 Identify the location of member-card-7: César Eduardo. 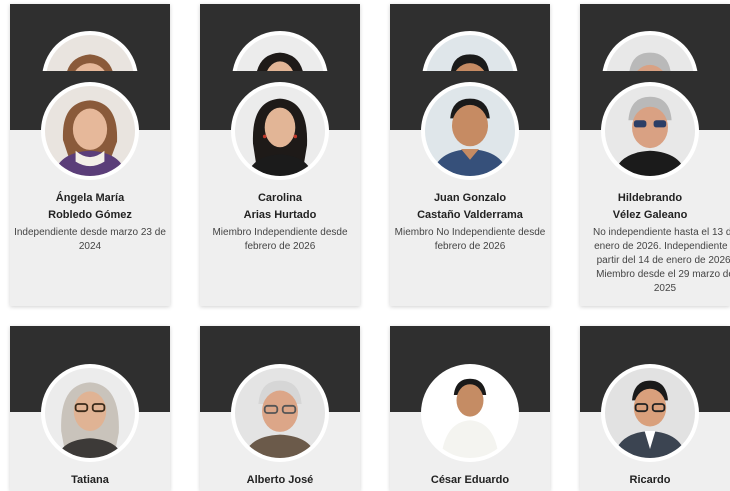
(470, 408).